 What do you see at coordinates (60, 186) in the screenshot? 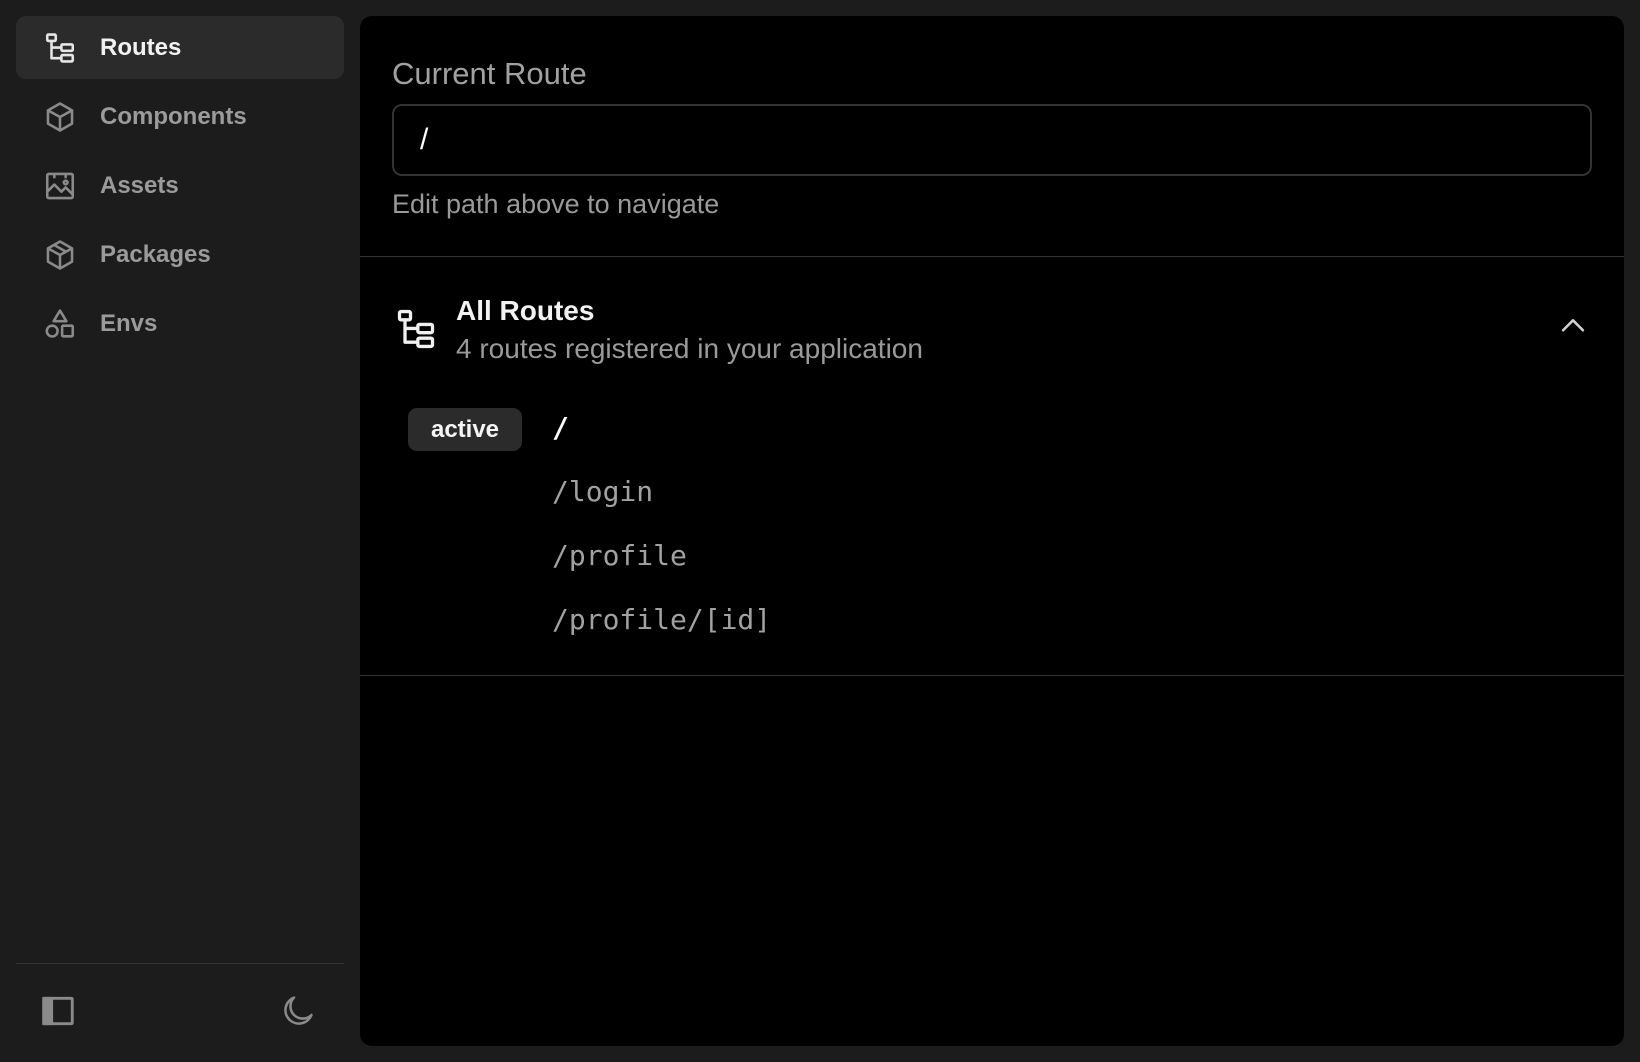
I see `image-icon` at bounding box center [60, 186].